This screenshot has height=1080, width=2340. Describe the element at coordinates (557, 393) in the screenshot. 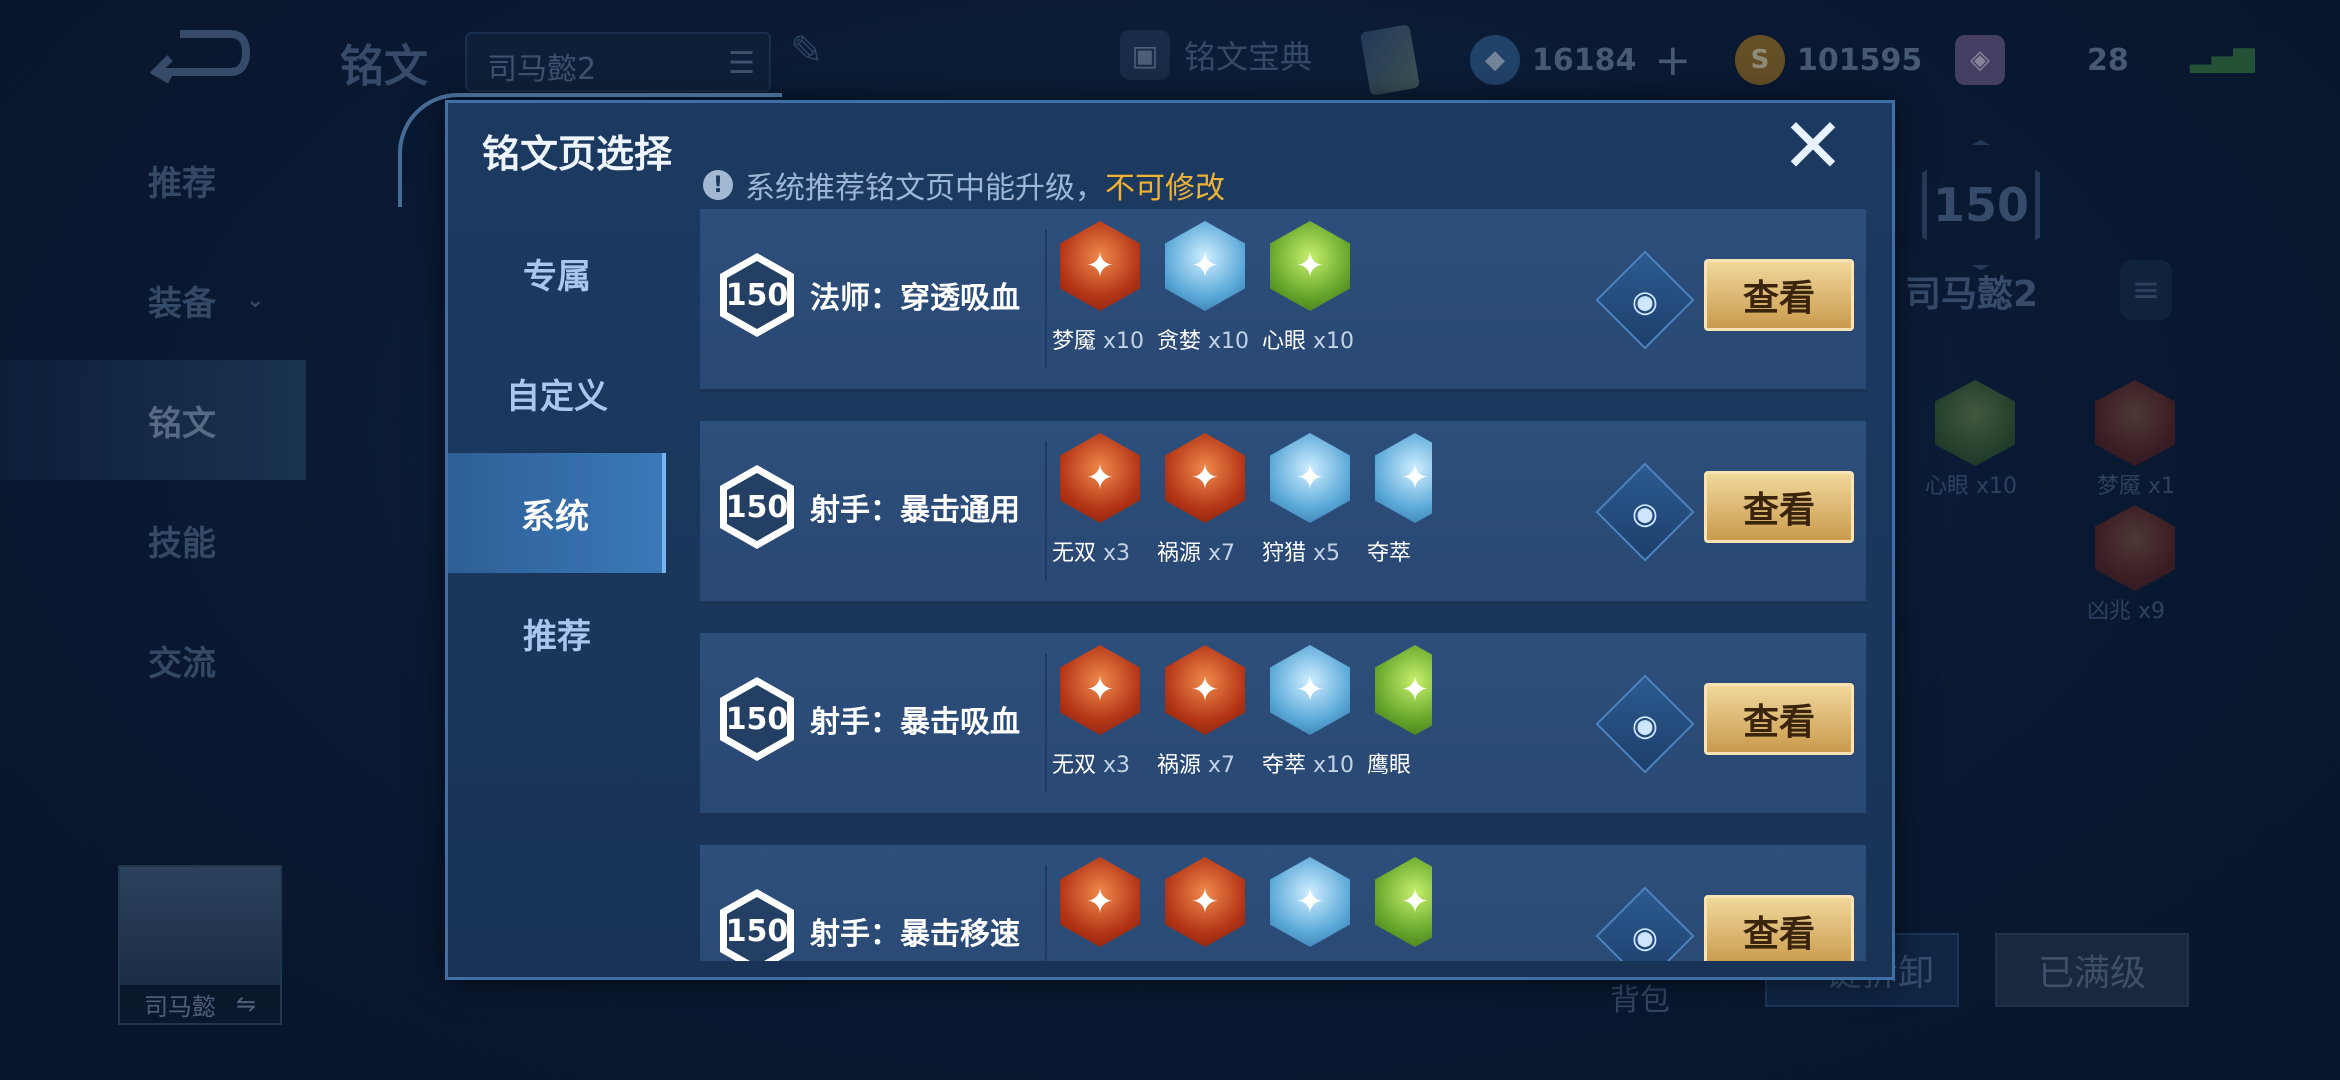

I see `tab-custom: 自定义` at that location.